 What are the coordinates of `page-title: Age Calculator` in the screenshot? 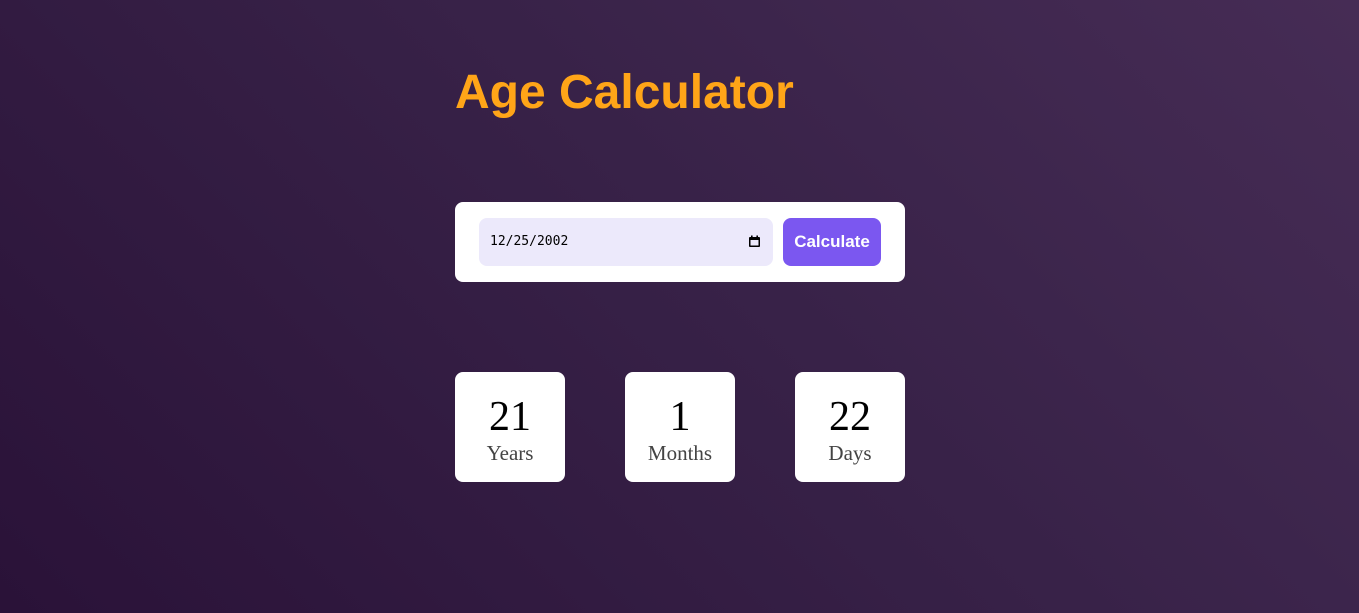 It's located at (624, 92).